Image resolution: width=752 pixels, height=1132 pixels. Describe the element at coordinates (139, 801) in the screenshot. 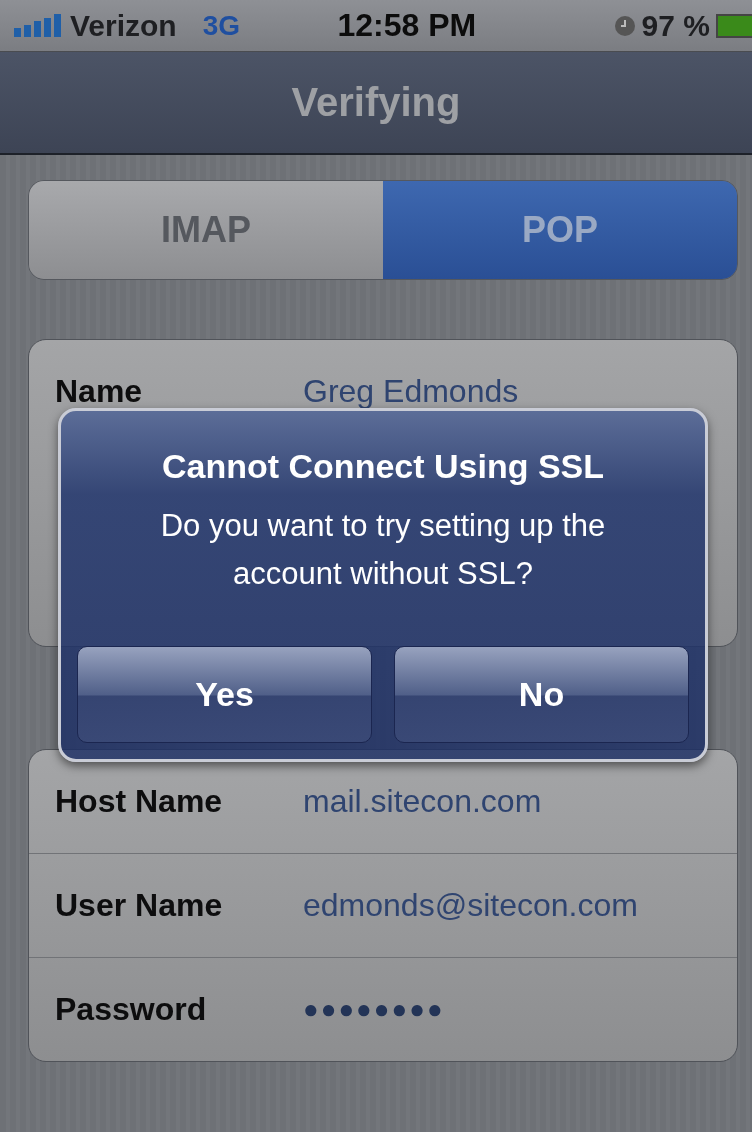

I see `field-label: Host Name` at that location.